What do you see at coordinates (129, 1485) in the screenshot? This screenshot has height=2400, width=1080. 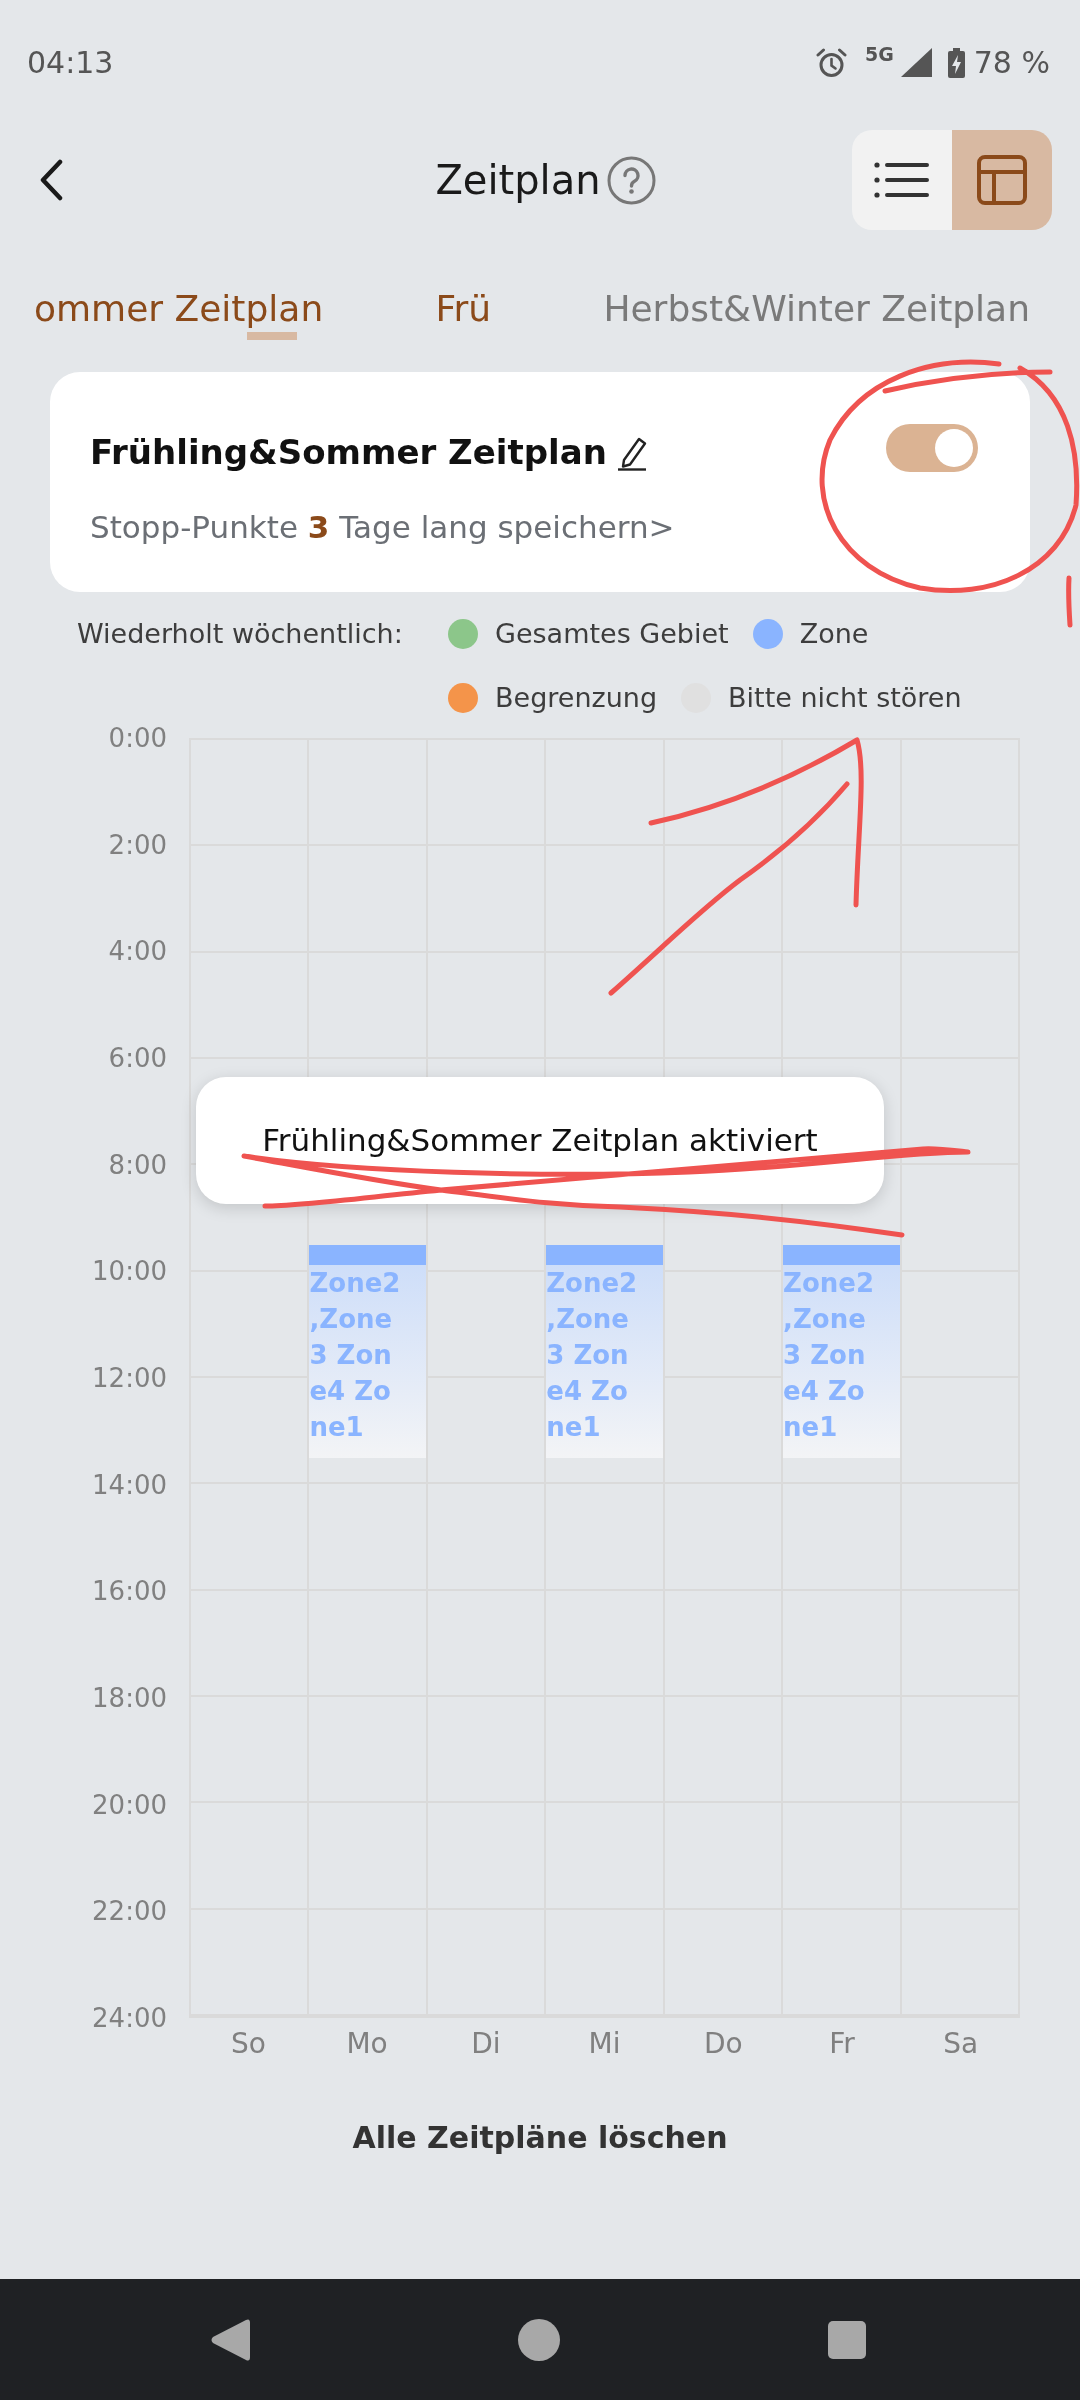 I see `hour-label: 14:00` at bounding box center [129, 1485].